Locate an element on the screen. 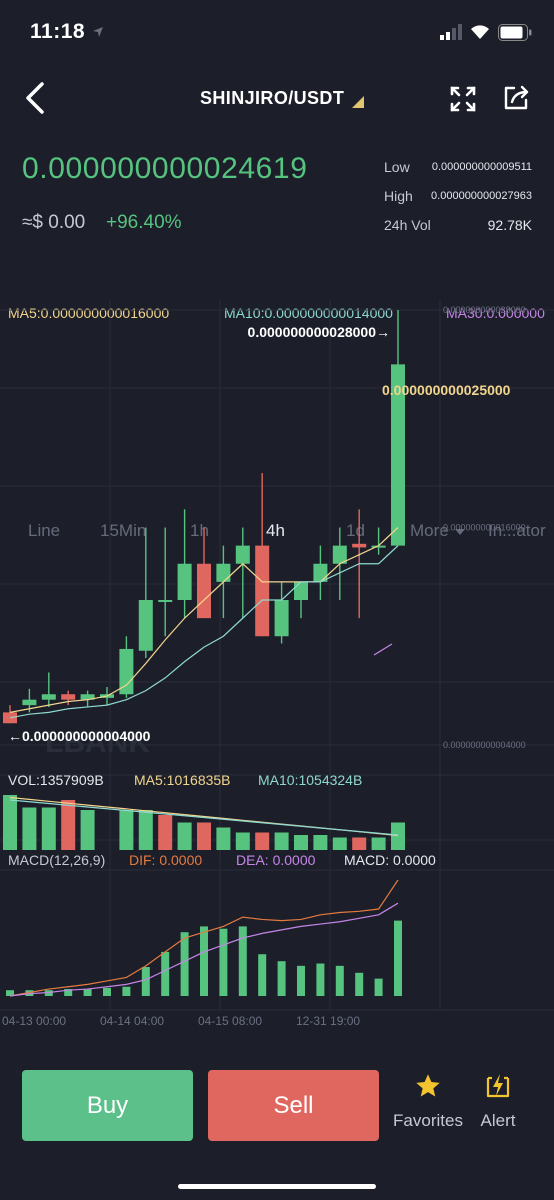  last-price-marker: 0.000000000025000 is located at coordinates (446, 390).